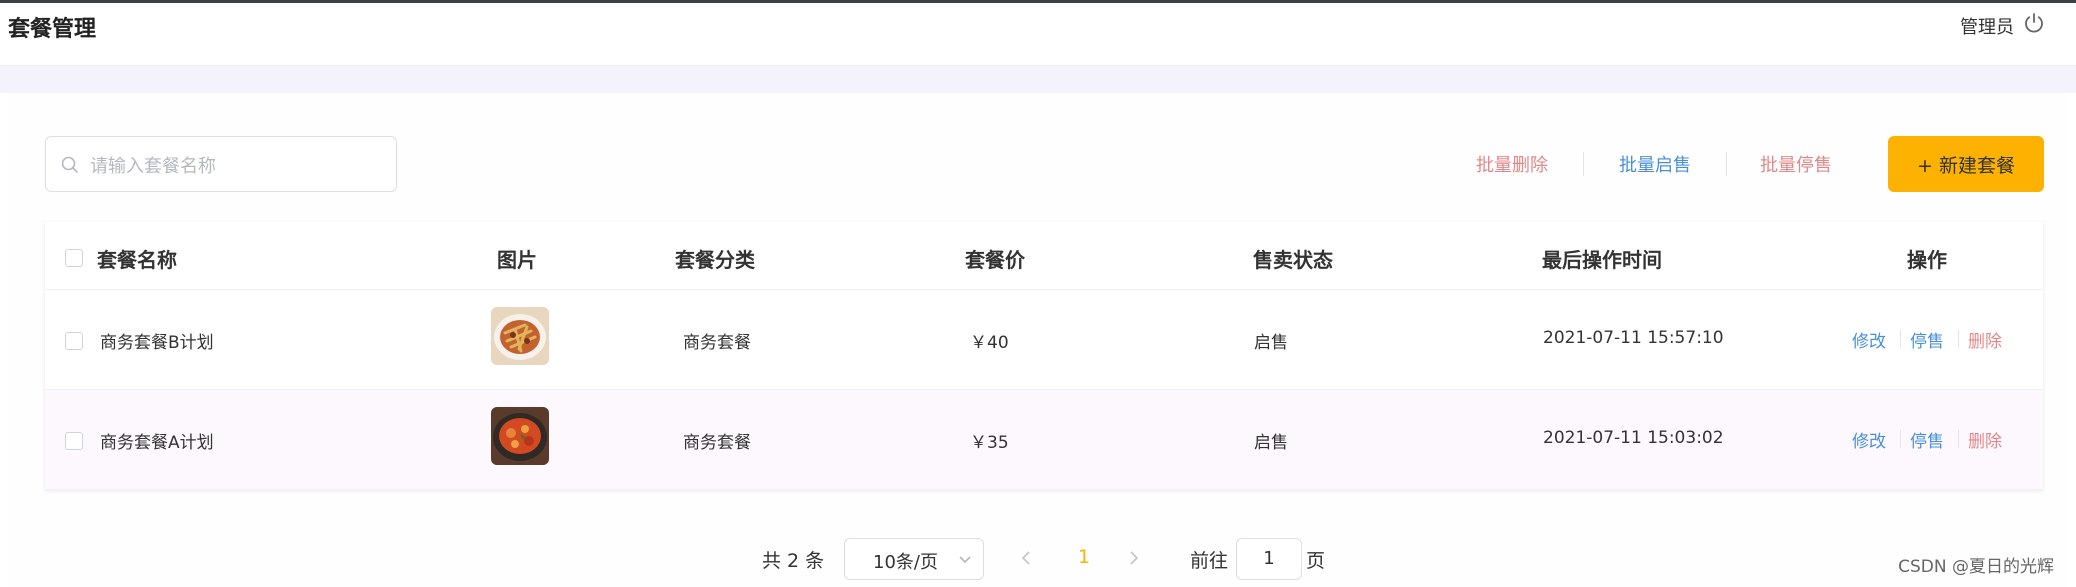  What do you see at coordinates (74, 258) in the screenshot?
I see `select-all-checkbox` at bounding box center [74, 258].